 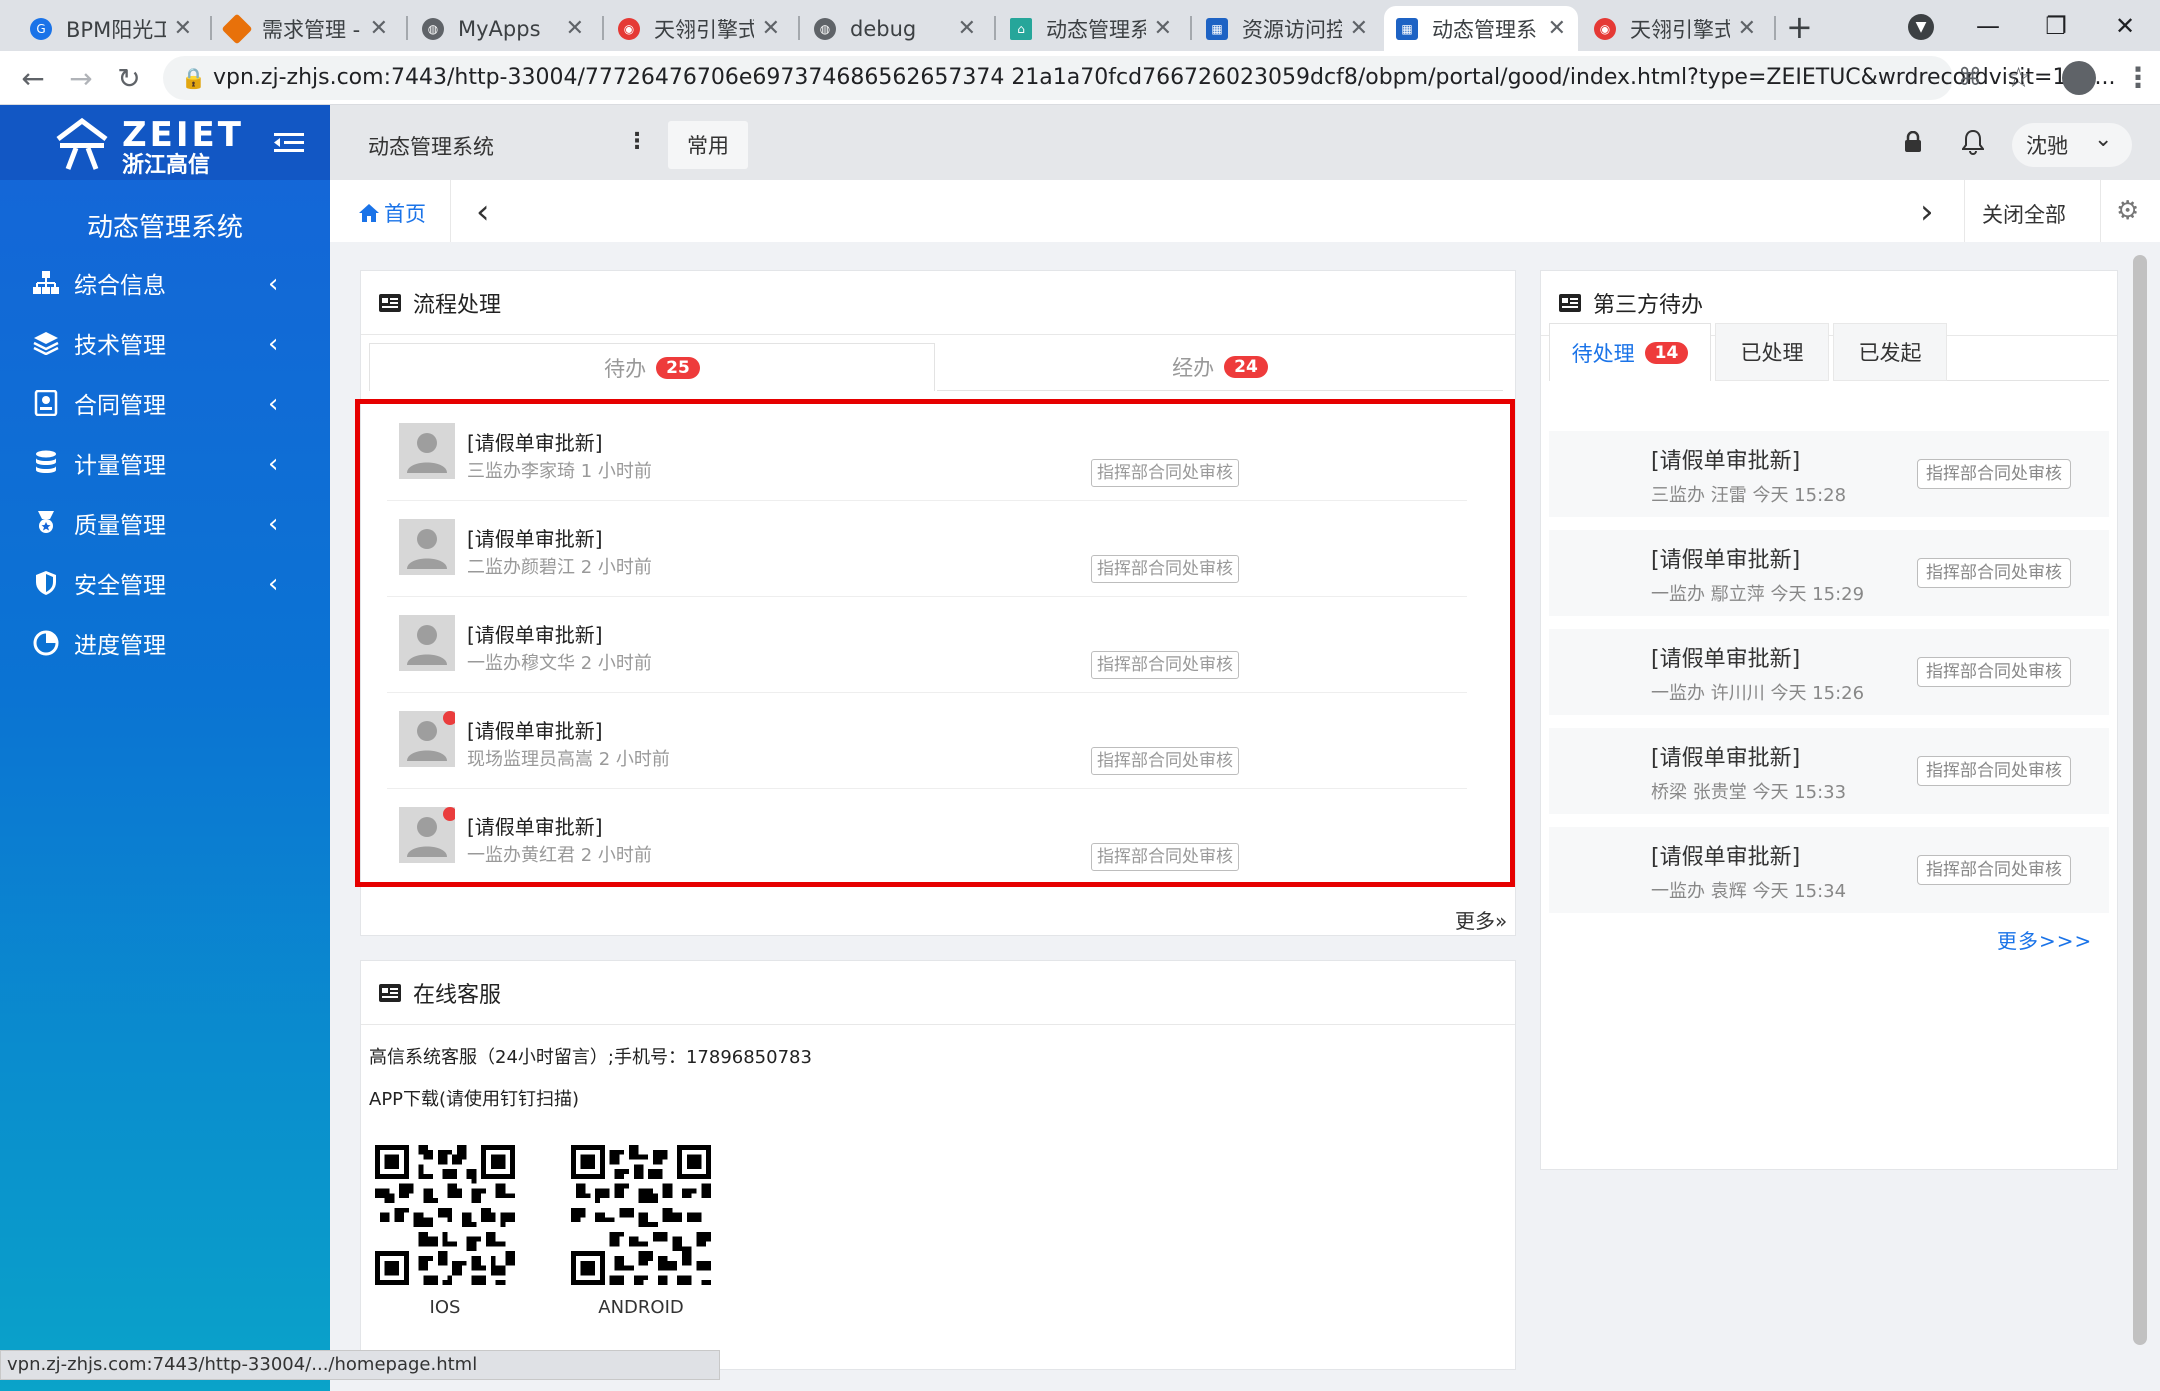 I want to click on tab-handled: 经办 24, so click(x=1220, y=367).